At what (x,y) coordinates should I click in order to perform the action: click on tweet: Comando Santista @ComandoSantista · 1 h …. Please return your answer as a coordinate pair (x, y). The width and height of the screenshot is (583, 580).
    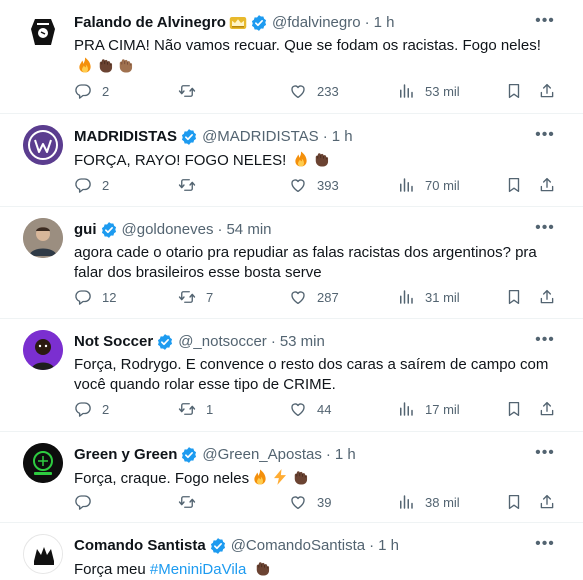
    Looking at the image, I should click on (291, 551).